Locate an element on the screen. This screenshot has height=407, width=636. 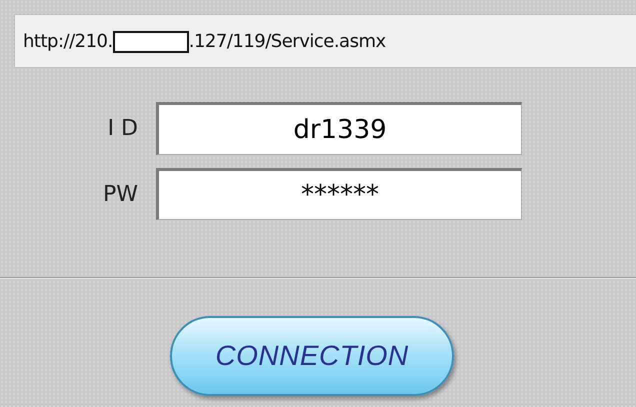
url-field: http://210. .127/119/Service.asmx is located at coordinates (325, 41).